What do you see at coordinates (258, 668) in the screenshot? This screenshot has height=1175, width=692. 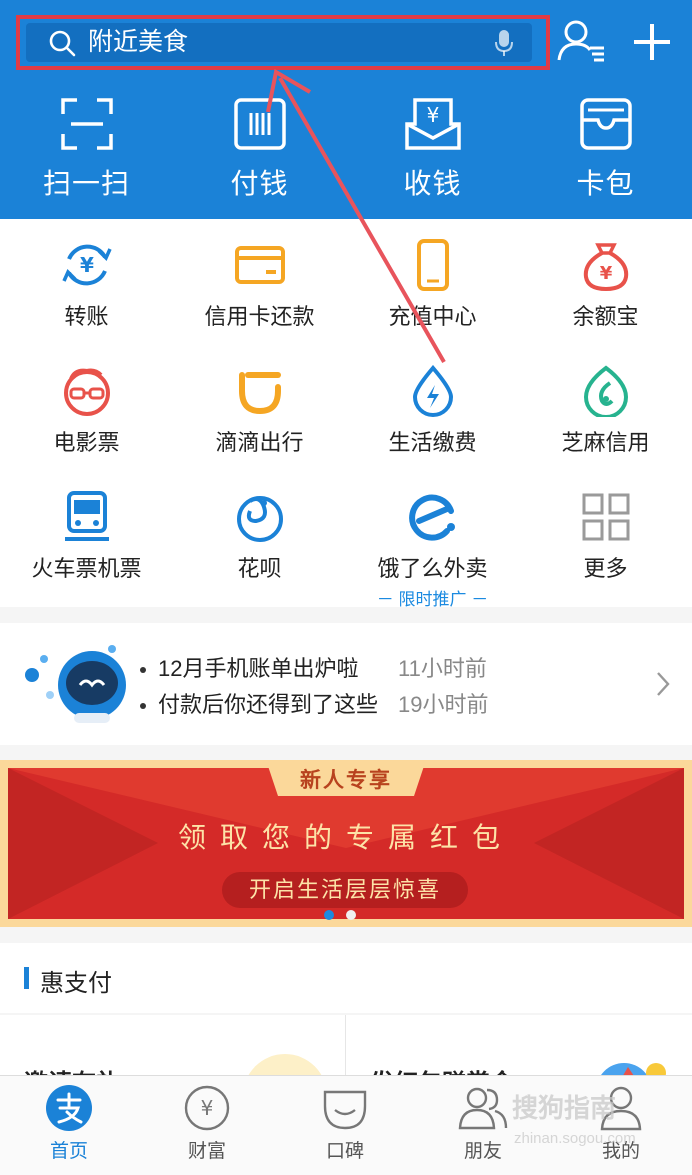 I see `notice-text: 12月手机账单出炉啦` at bounding box center [258, 668].